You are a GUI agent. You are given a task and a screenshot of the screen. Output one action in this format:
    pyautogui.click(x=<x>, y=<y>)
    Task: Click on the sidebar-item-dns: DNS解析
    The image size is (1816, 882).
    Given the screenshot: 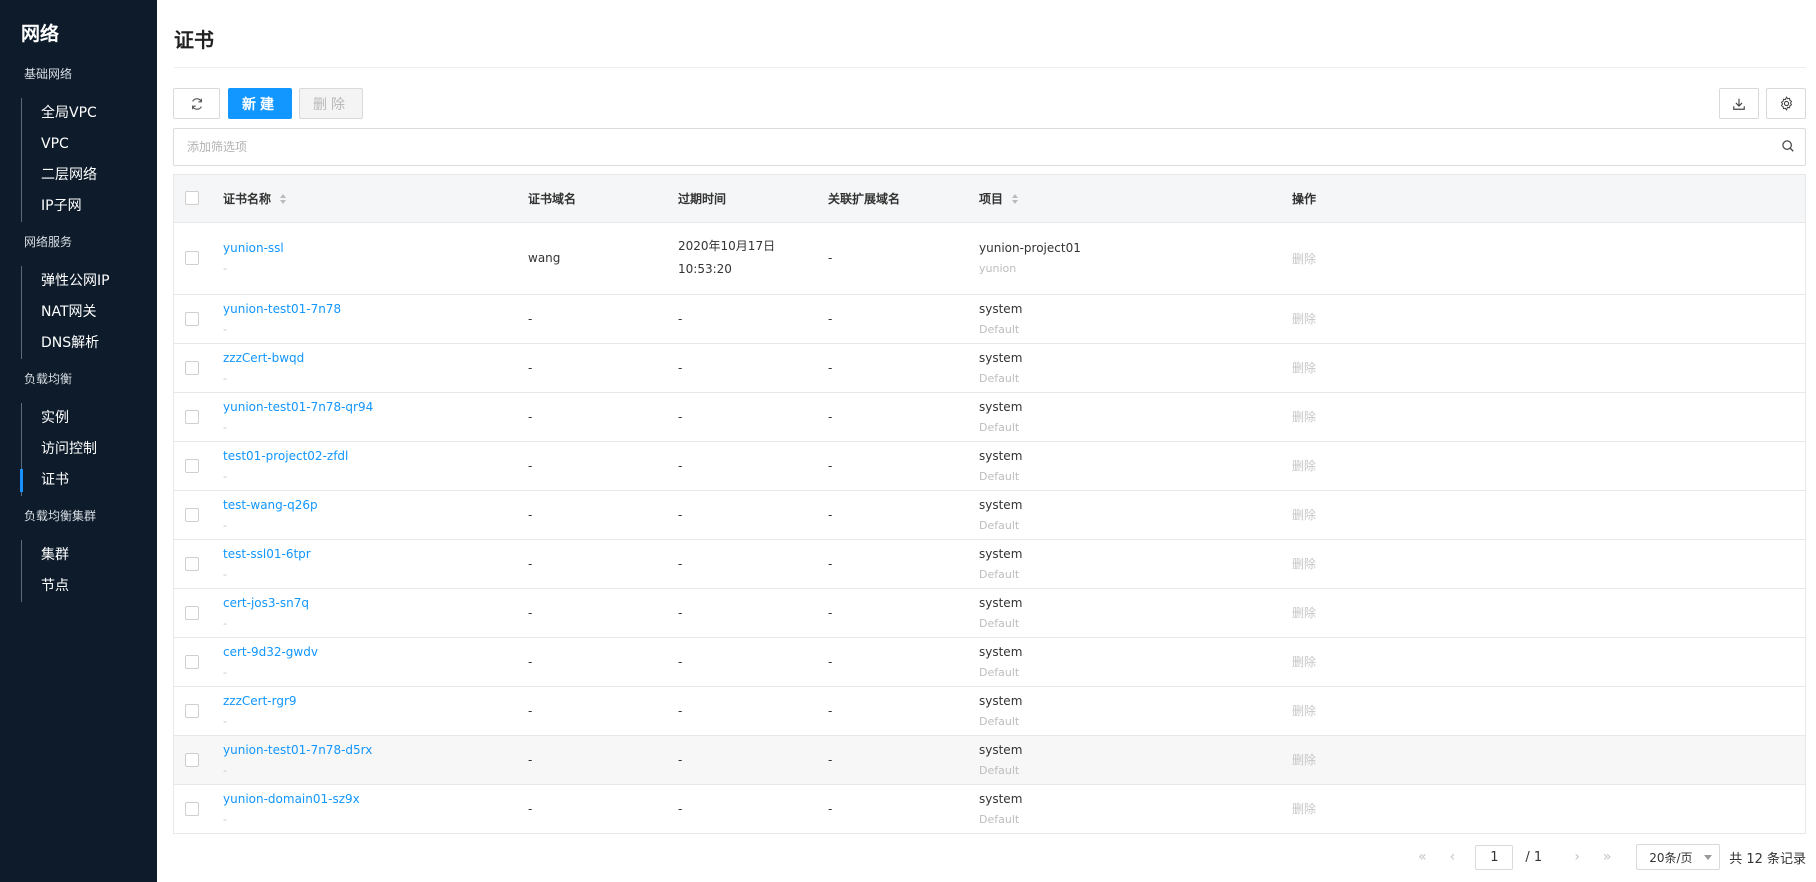 What is the action you would take?
    pyautogui.click(x=89, y=343)
    